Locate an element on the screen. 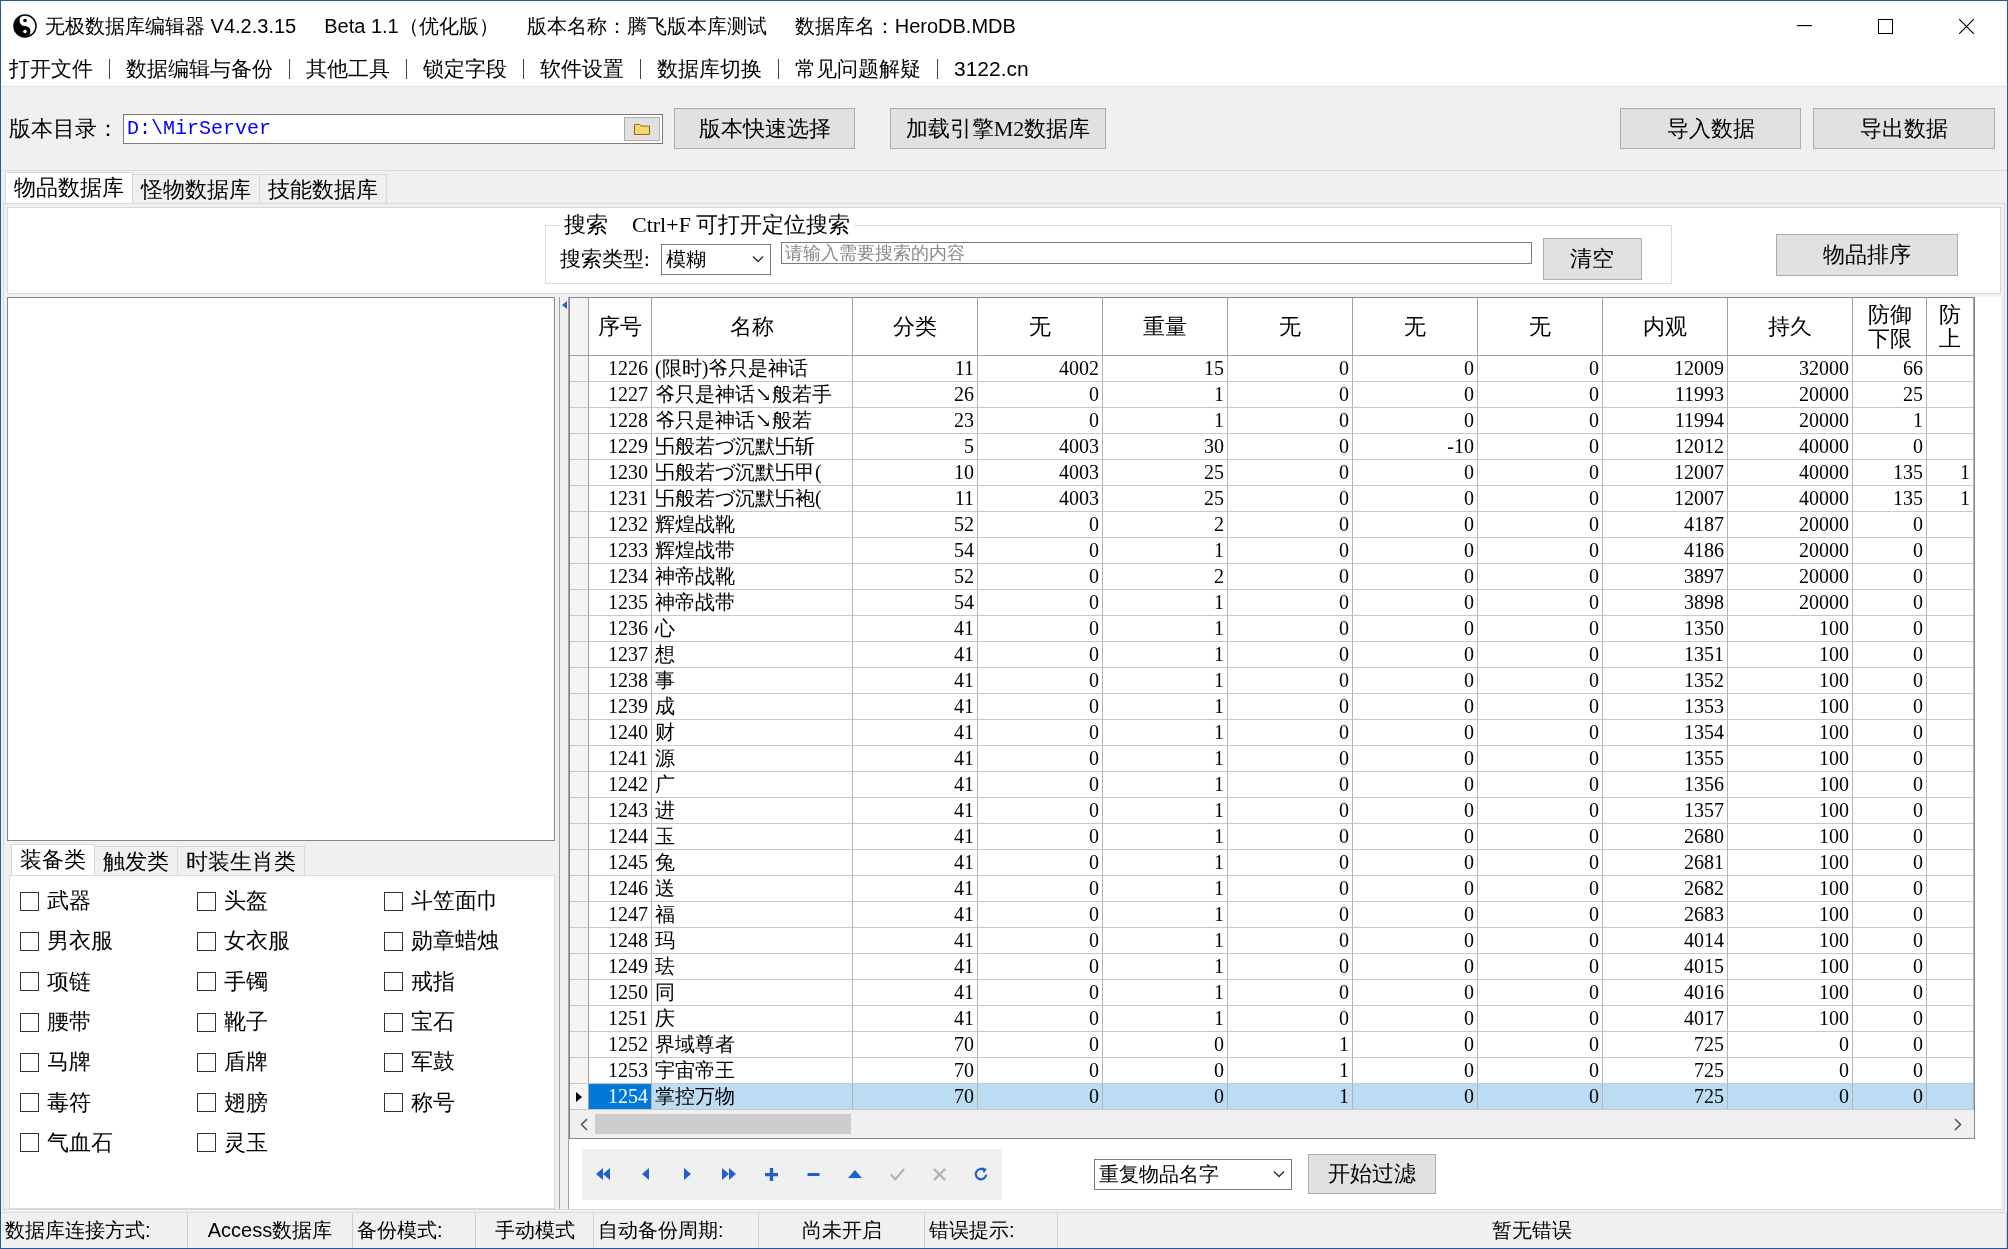  horizontal-scrollbar is located at coordinates (1272, 1124).